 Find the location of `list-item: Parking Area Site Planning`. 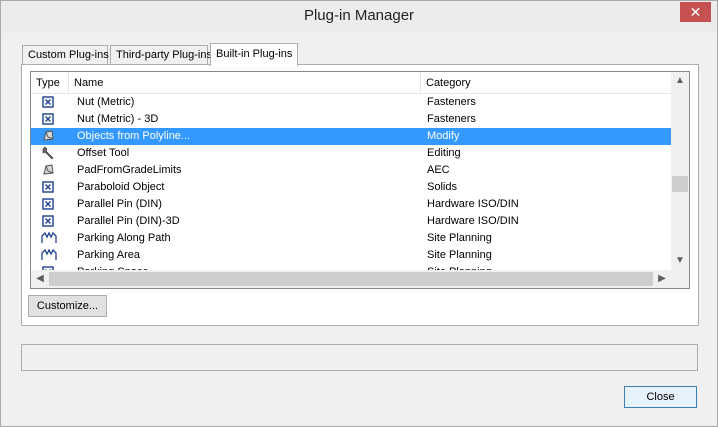

list-item: Parking Area Site Planning is located at coordinates (351, 255).